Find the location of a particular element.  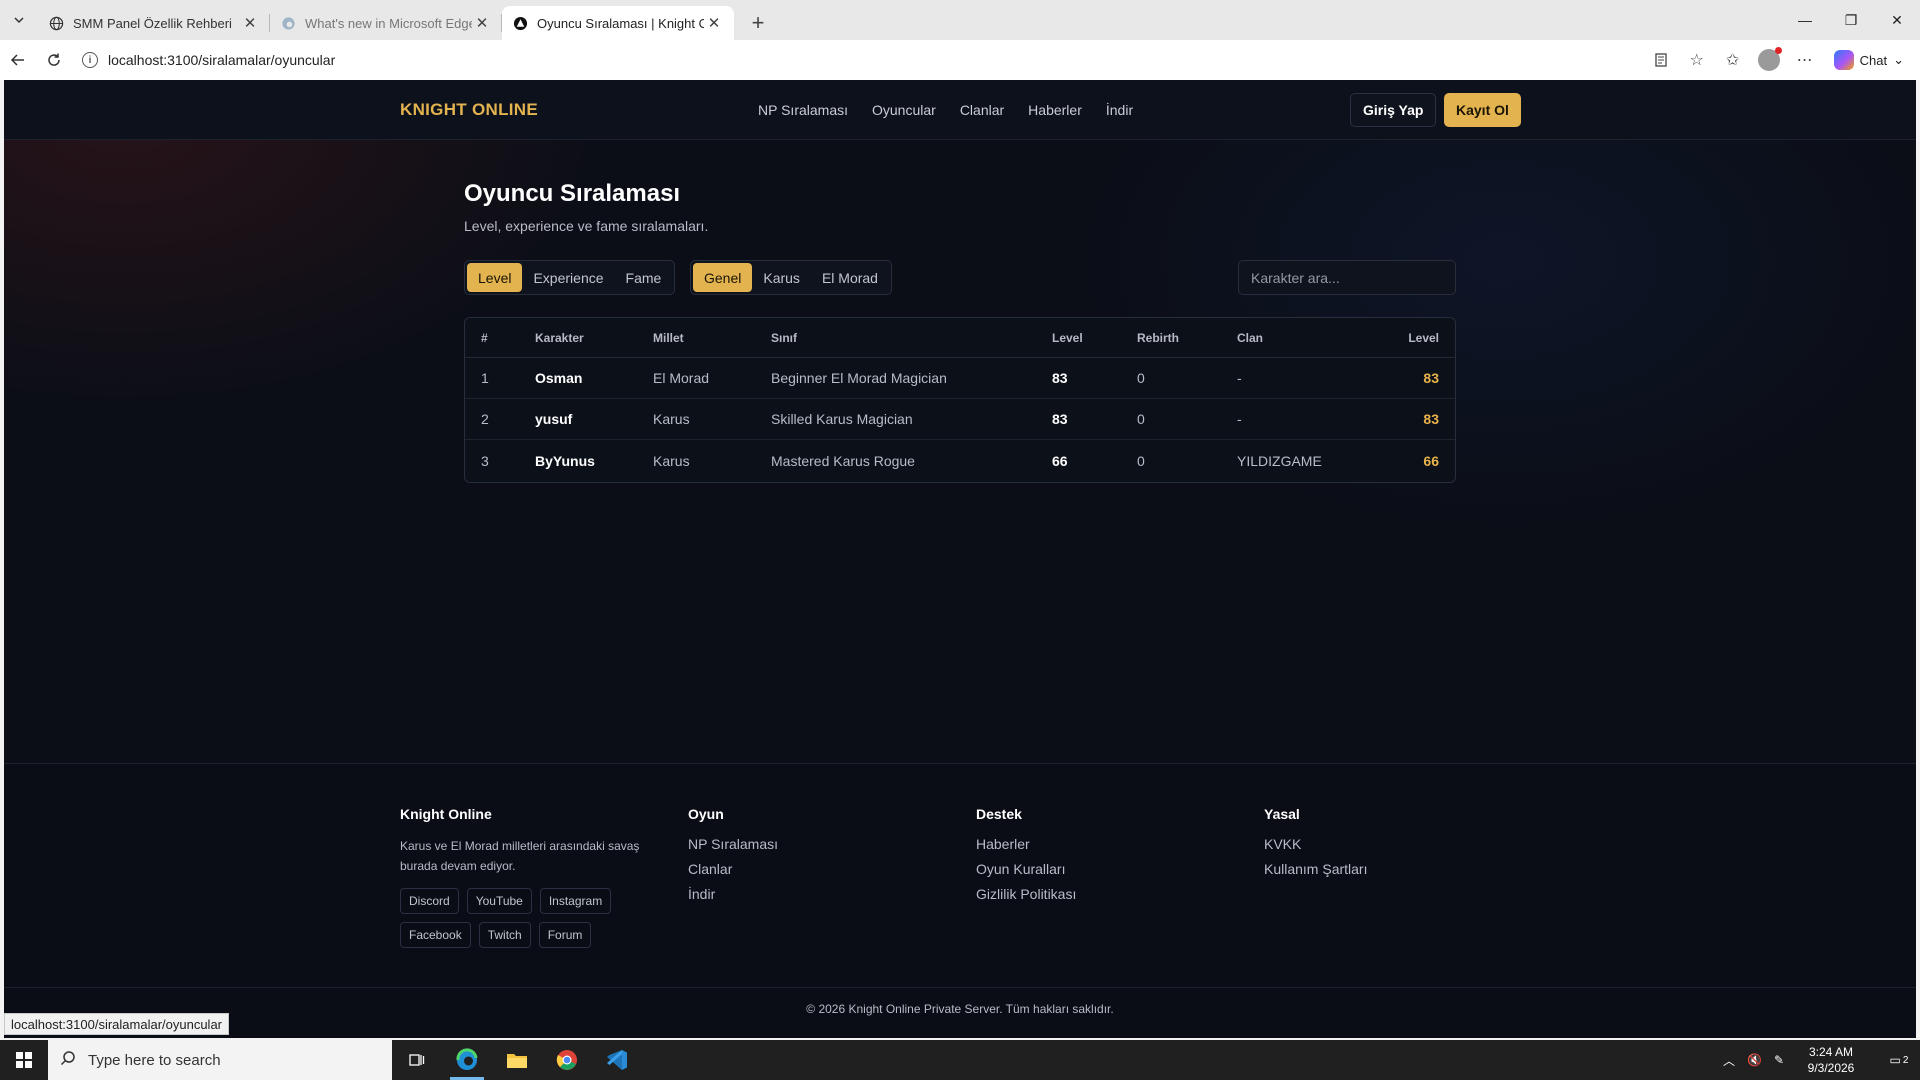

restore-icon: ❐ is located at coordinates (1851, 20).